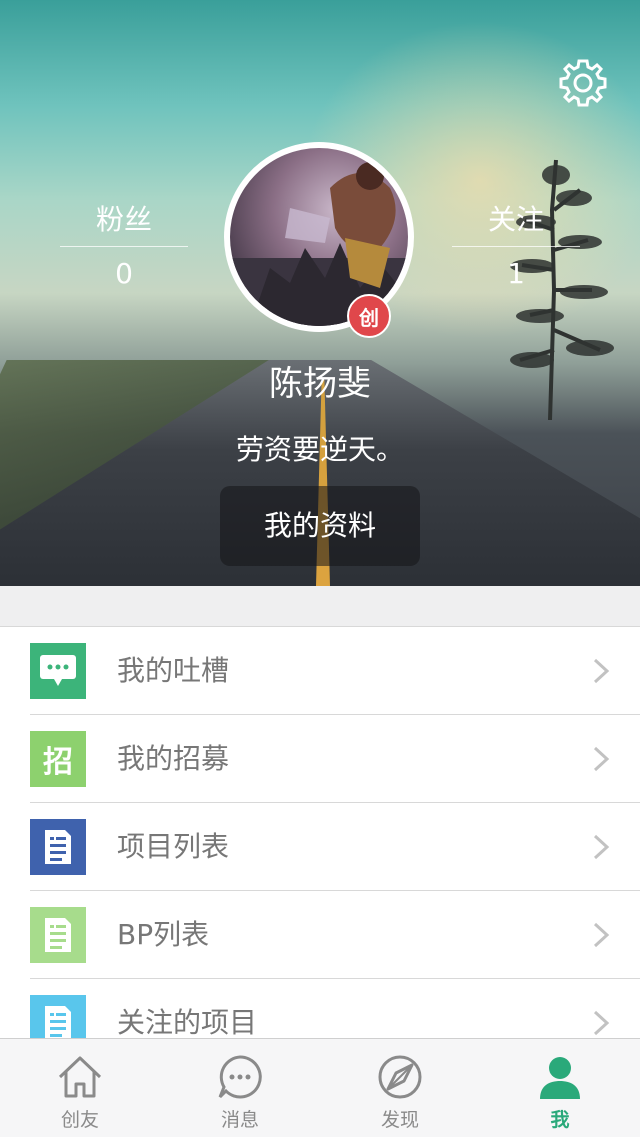 The image size is (640, 1137). I want to click on recruit-icon: 招, so click(58, 759).